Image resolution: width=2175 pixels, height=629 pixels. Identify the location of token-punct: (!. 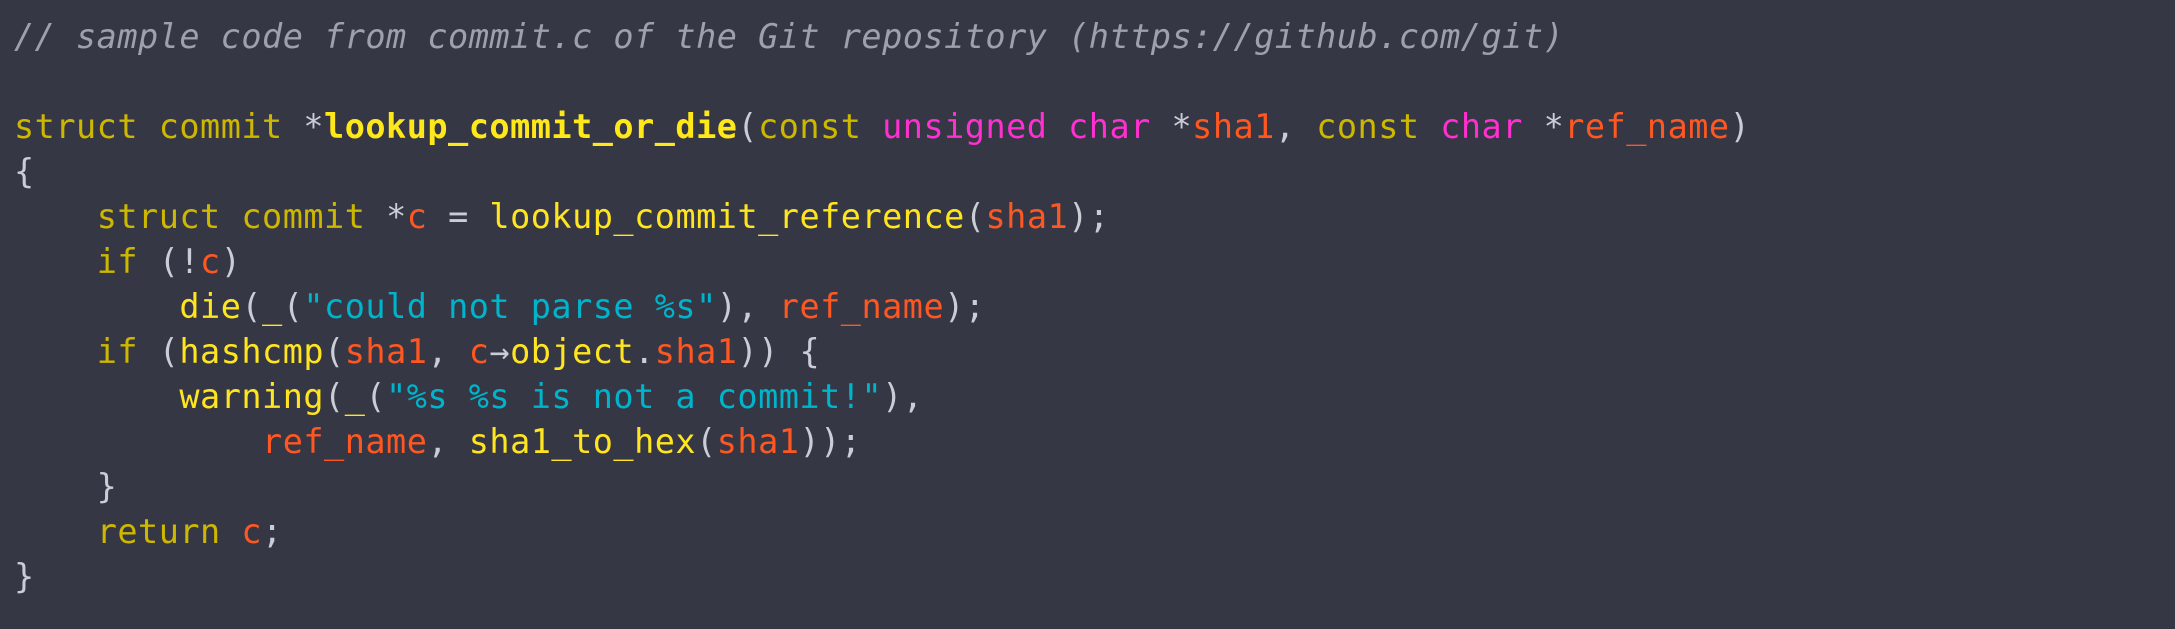
(169, 261).